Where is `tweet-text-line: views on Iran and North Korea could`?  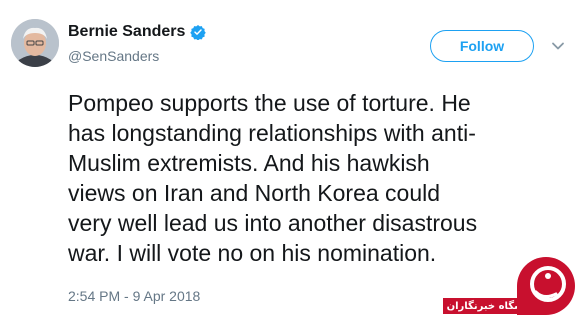
tweet-text-line: views on Iran and North Korea could is located at coordinates (254, 193).